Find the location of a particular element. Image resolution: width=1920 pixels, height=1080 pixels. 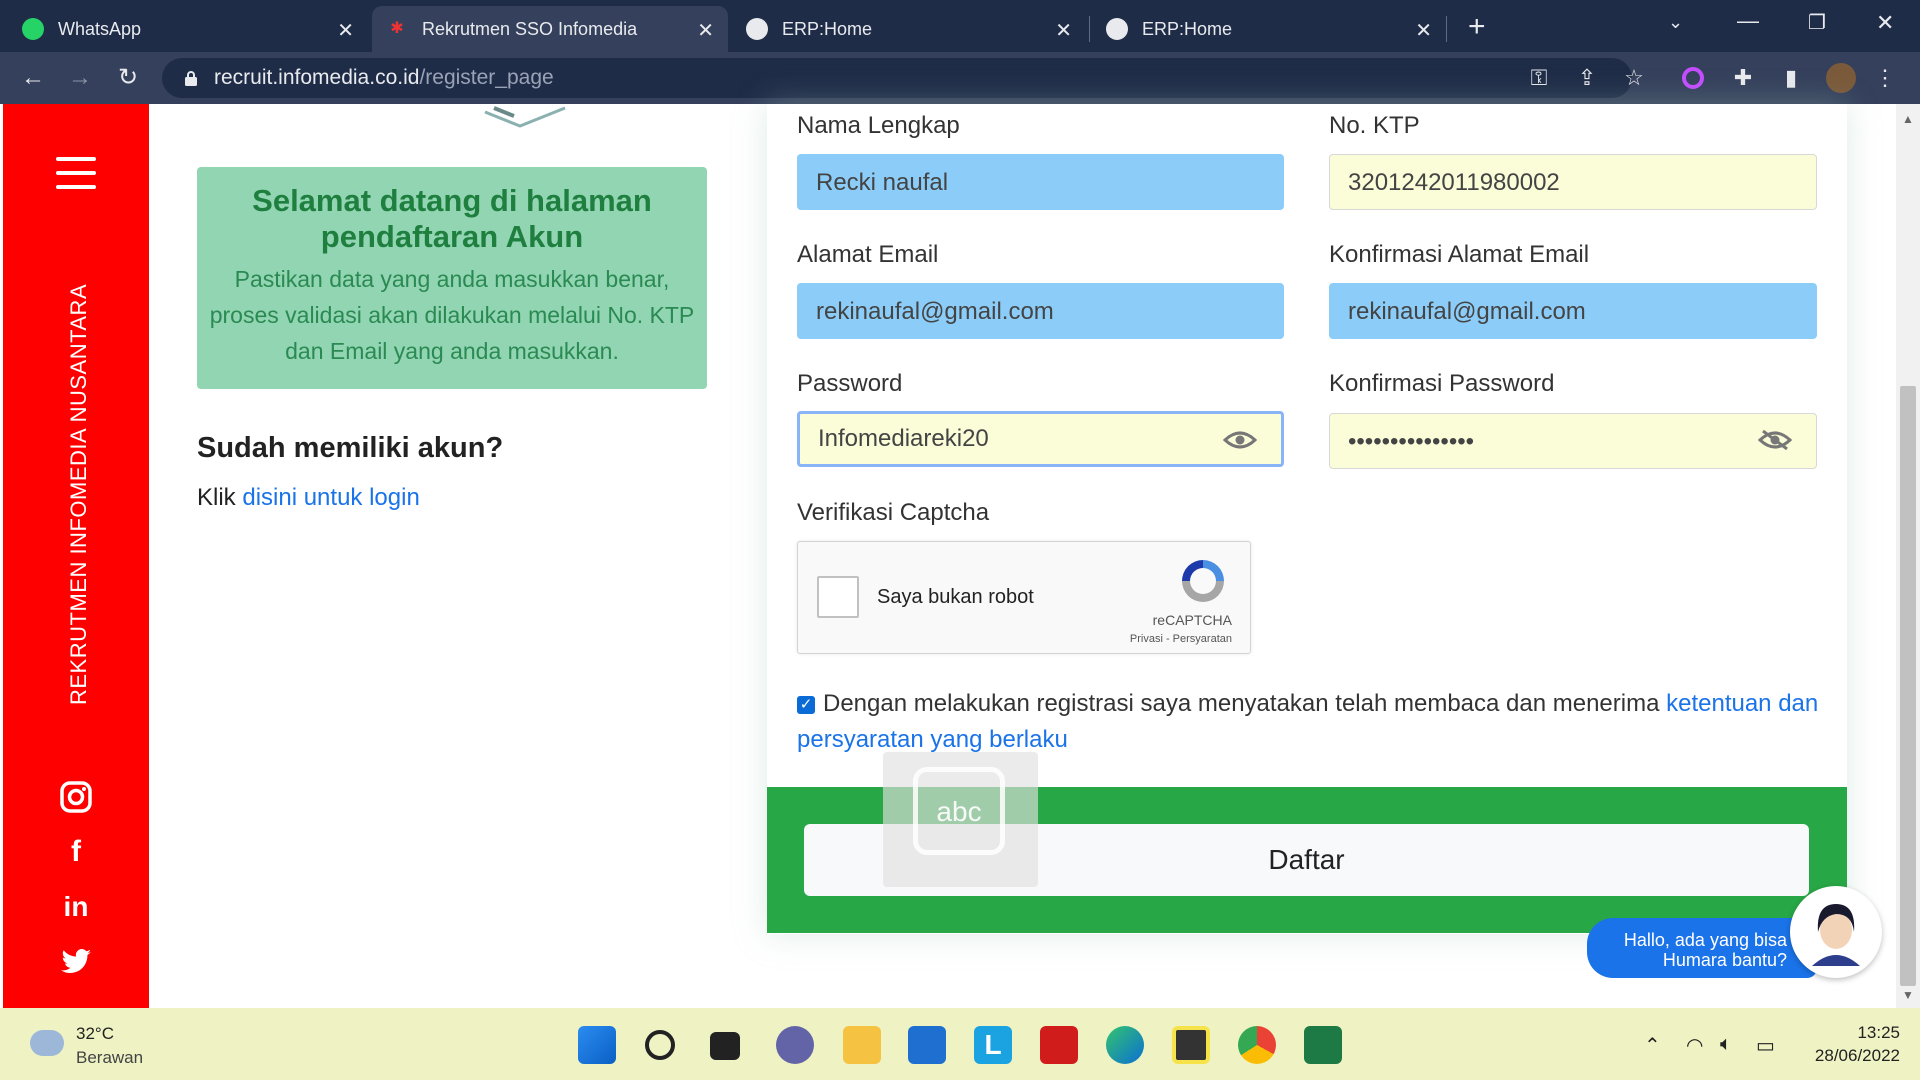

password-label: Password is located at coordinates (850, 383).